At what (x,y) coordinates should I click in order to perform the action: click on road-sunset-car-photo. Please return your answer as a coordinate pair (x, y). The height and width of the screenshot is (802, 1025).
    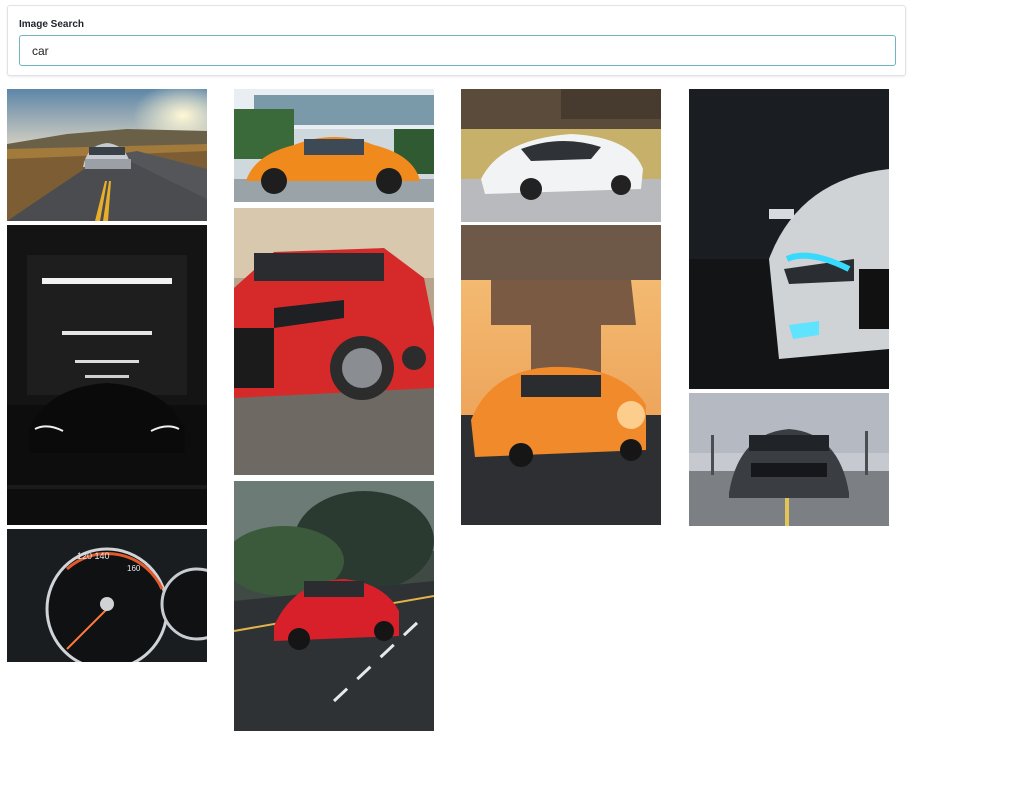
    Looking at the image, I should click on (107, 155).